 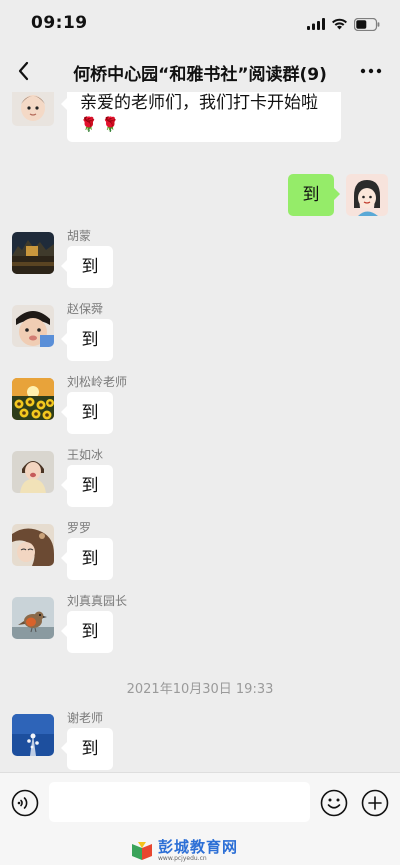 What do you see at coordinates (33, 545) in the screenshot?
I see `woman-portrait-avatar` at bounding box center [33, 545].